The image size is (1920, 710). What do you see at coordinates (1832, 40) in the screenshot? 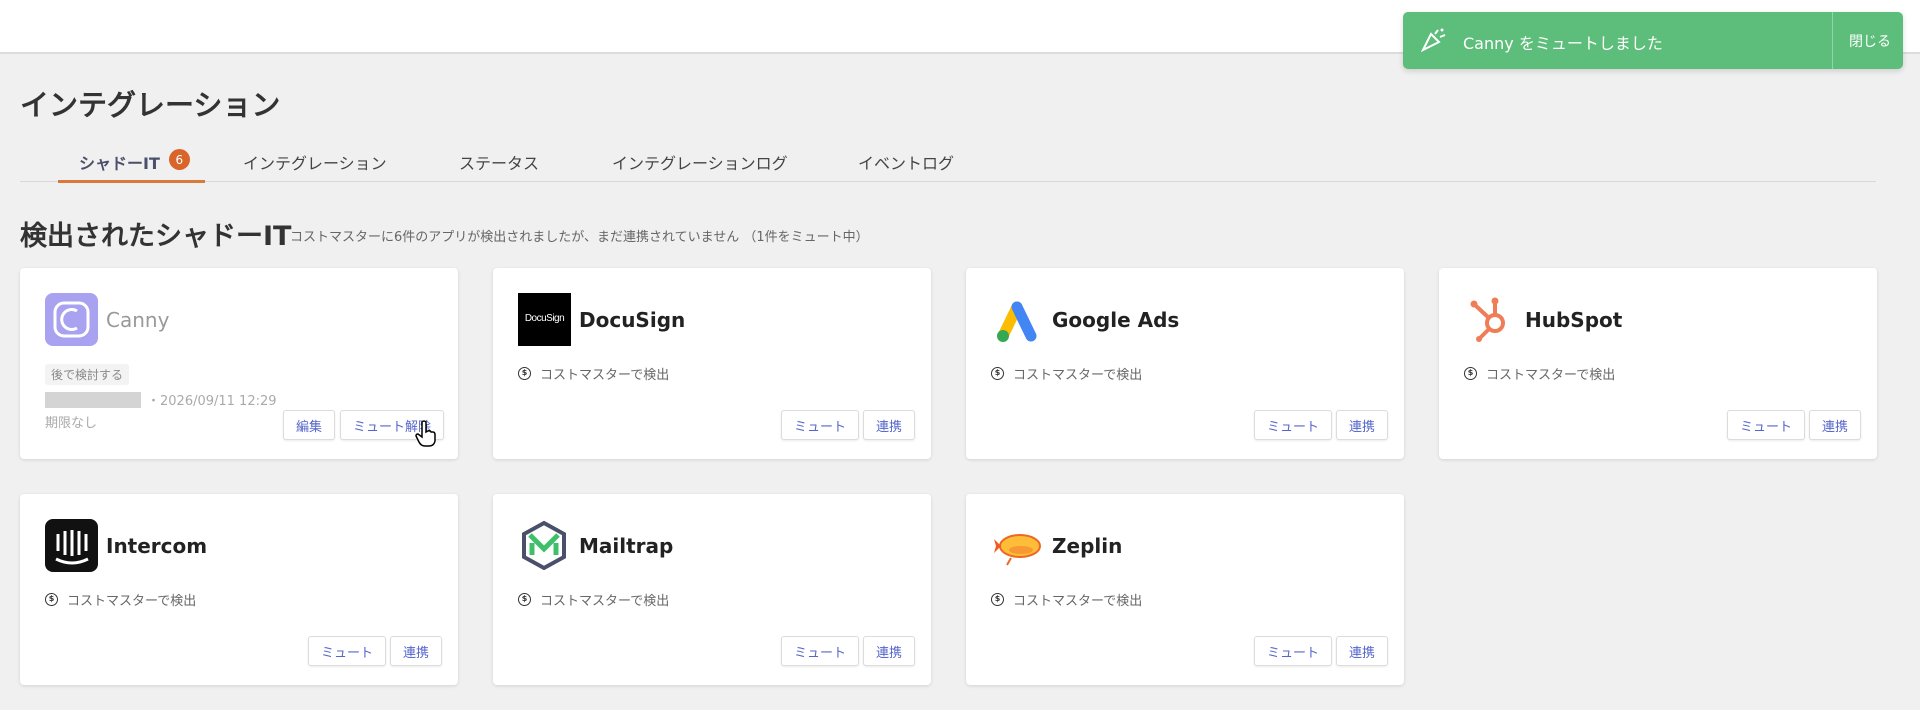
I see `toast-divider` at bounding box center [1832, 40].